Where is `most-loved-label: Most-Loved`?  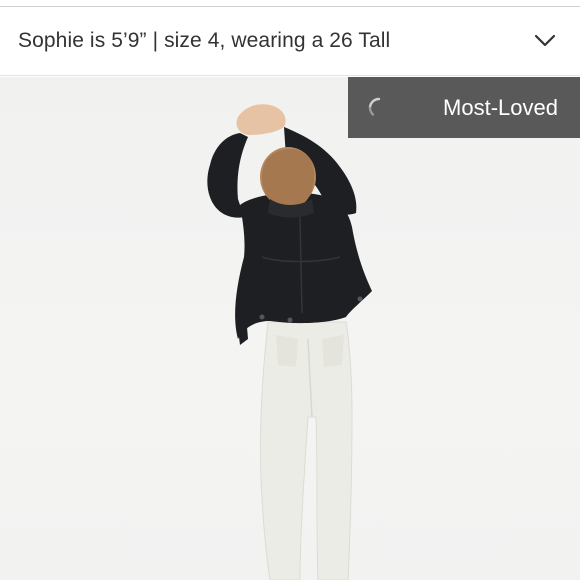 most-loved-label: Most-Loved is located at coordinates (500, 107).